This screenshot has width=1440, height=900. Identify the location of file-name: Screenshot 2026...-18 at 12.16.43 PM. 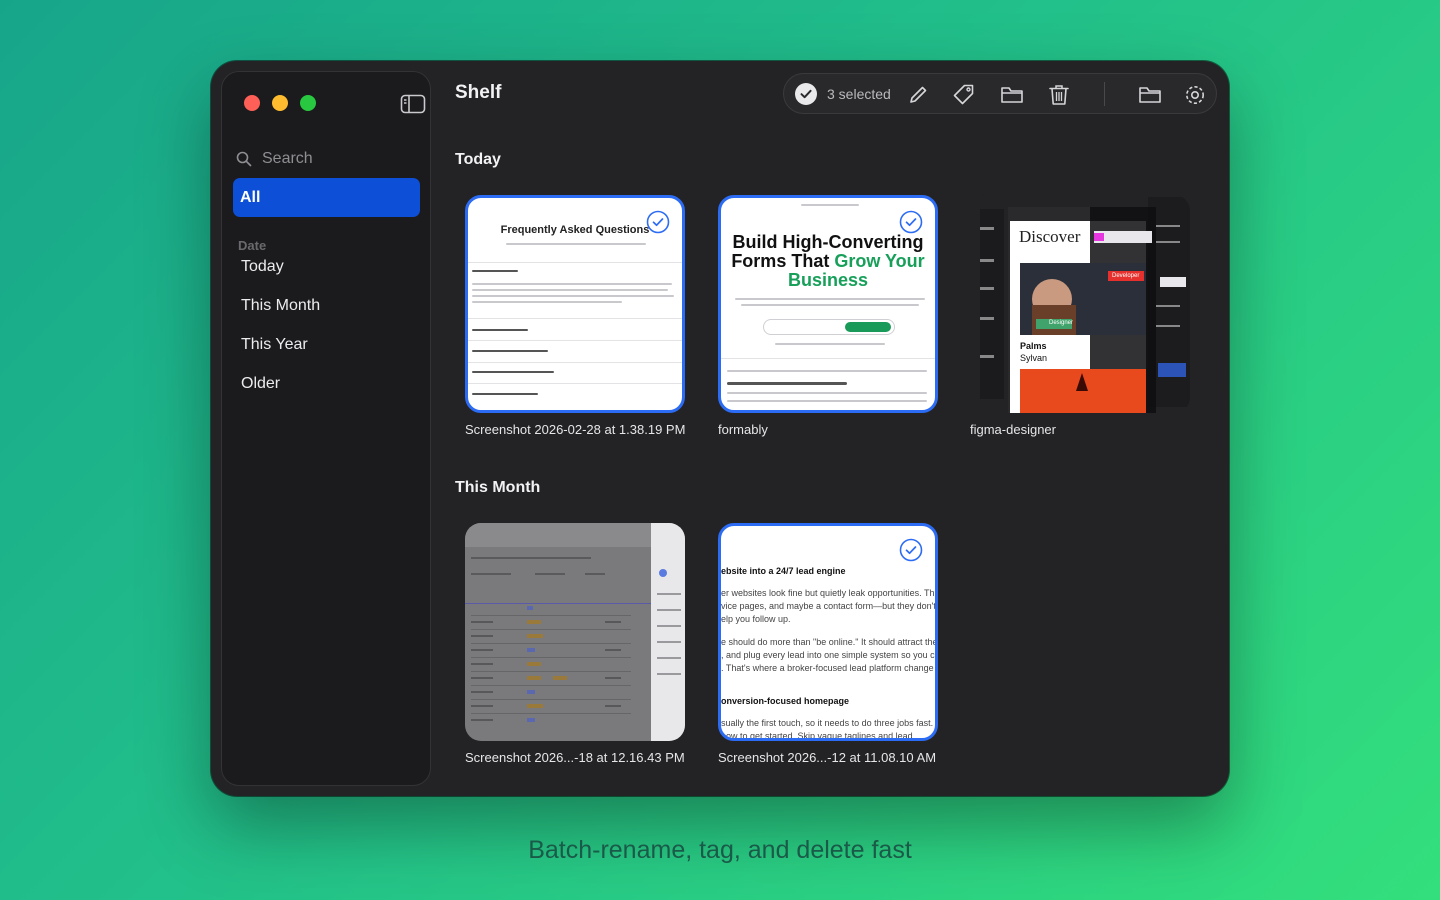
(575, 757).